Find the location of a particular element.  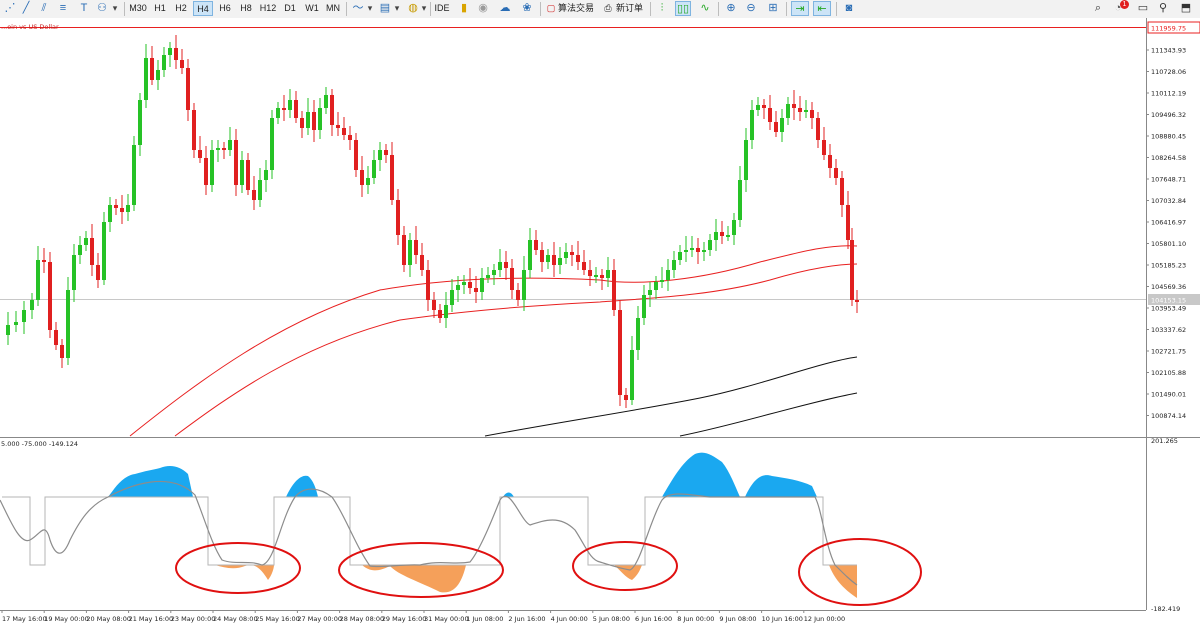

cursor-icon: ⋰ is located at coordinates (10, 8).